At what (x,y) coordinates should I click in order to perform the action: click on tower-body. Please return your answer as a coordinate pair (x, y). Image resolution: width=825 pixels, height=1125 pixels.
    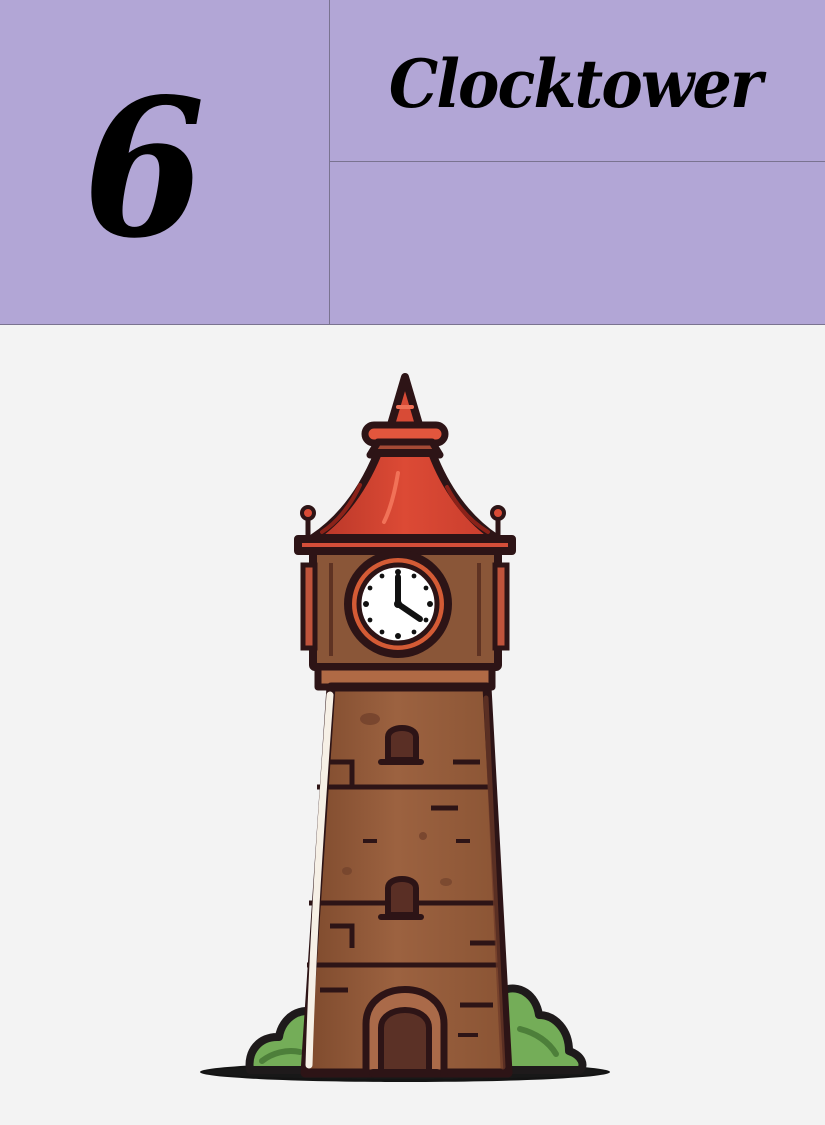
    Looking at the image, I should click on (406, 880).